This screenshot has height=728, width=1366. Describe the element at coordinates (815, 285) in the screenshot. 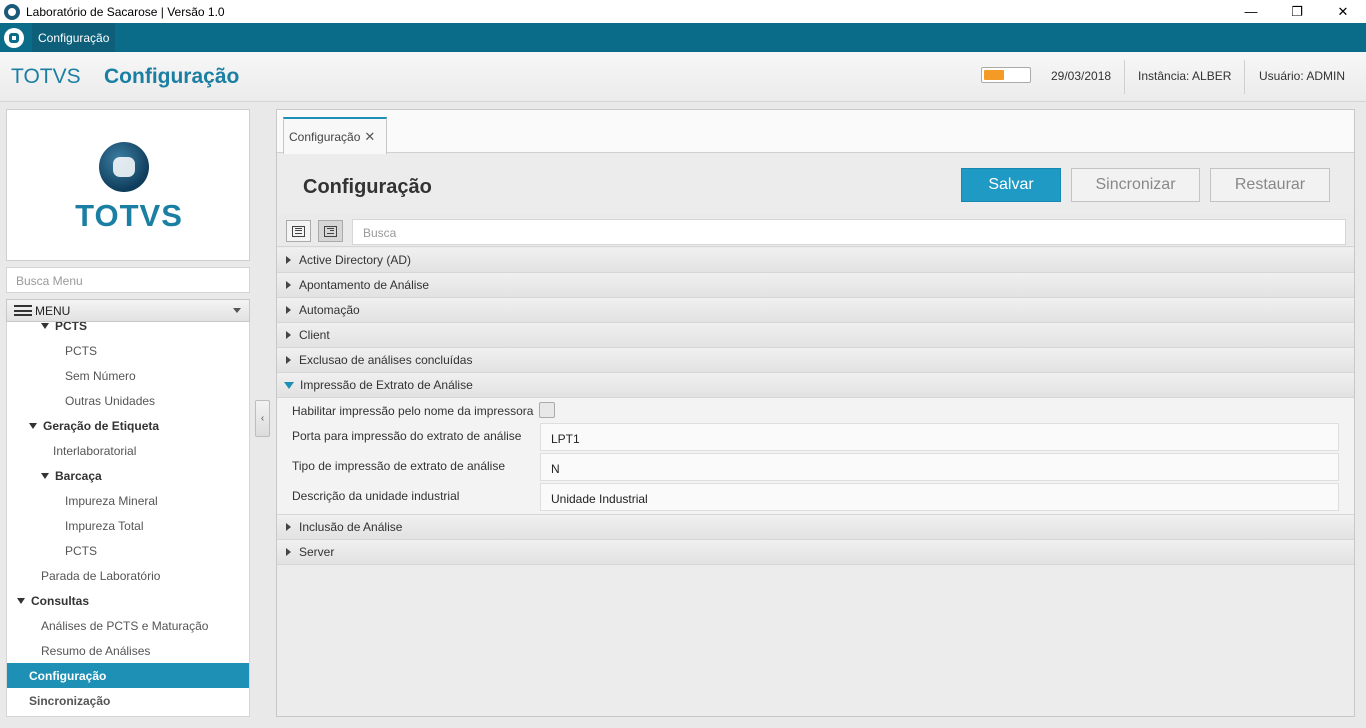

I see `config-section: Apontamento de Análise` at that location.